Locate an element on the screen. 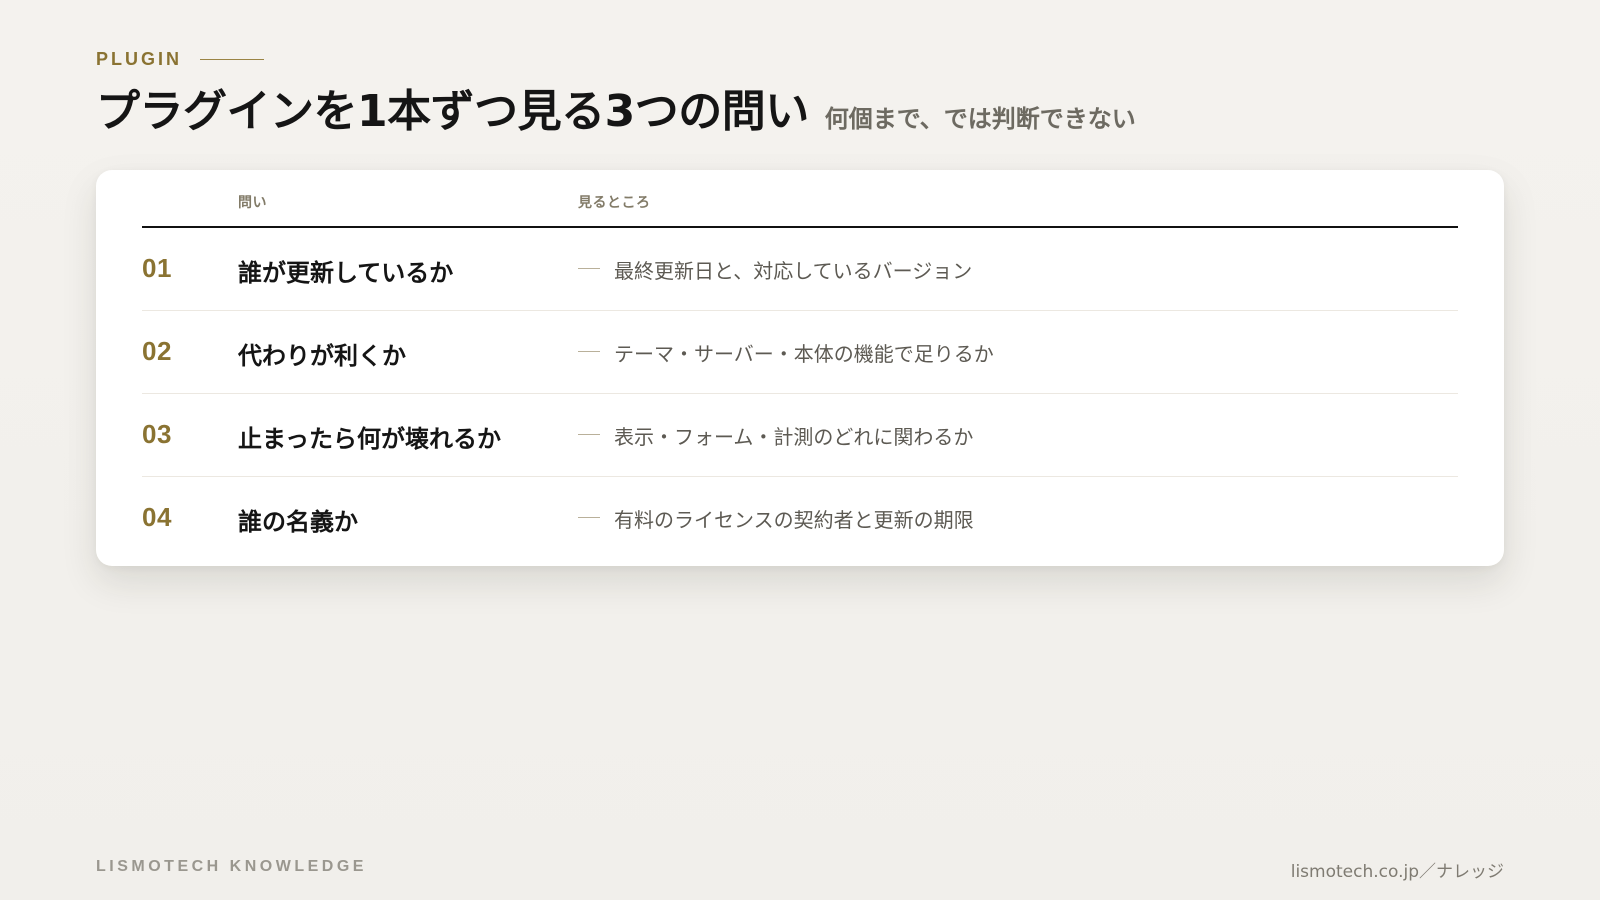  eyebrow-divider is located at coordinates (232, 59).